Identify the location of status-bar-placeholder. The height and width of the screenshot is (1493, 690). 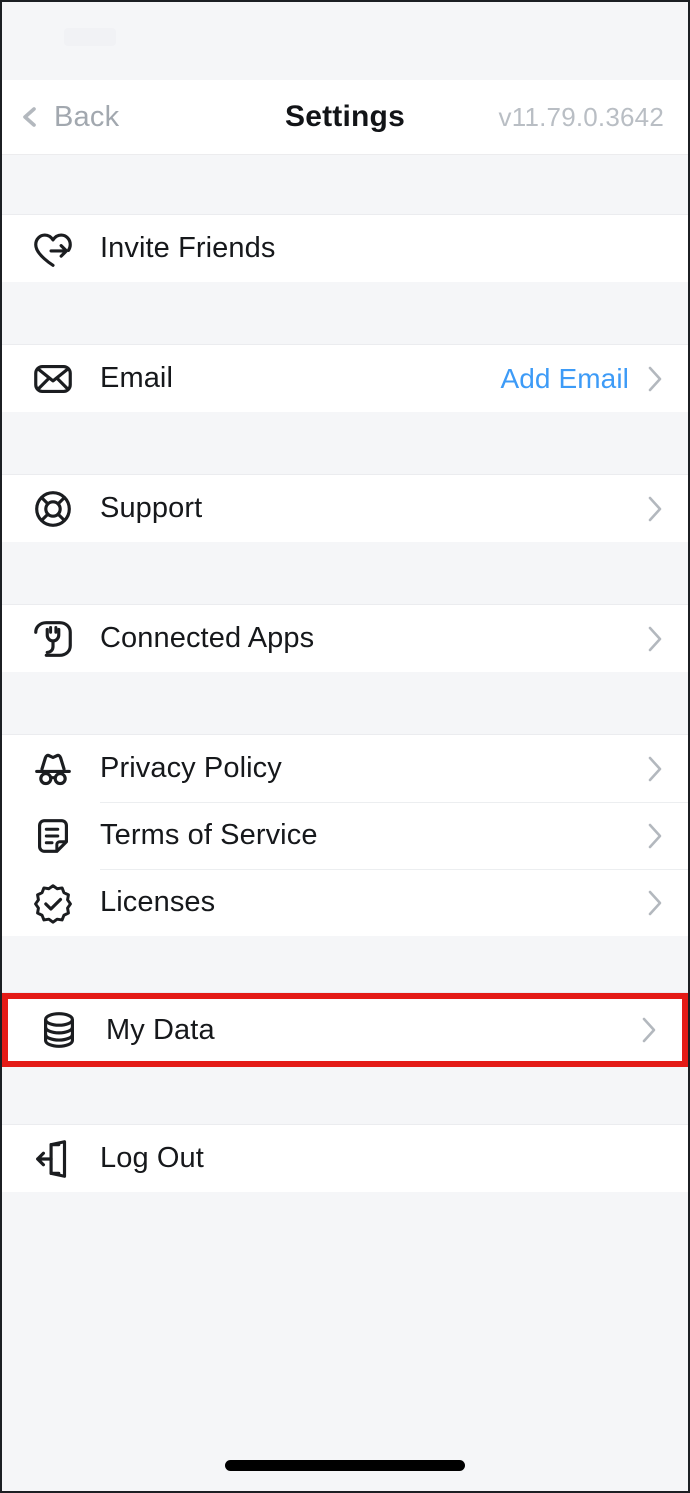
(90, 37).